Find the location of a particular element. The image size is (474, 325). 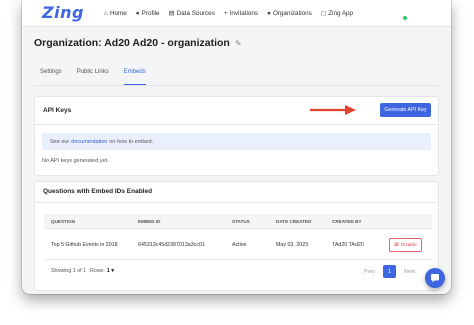

nav-item-organizations: ● Organizations is located at coordinates (289, 13).